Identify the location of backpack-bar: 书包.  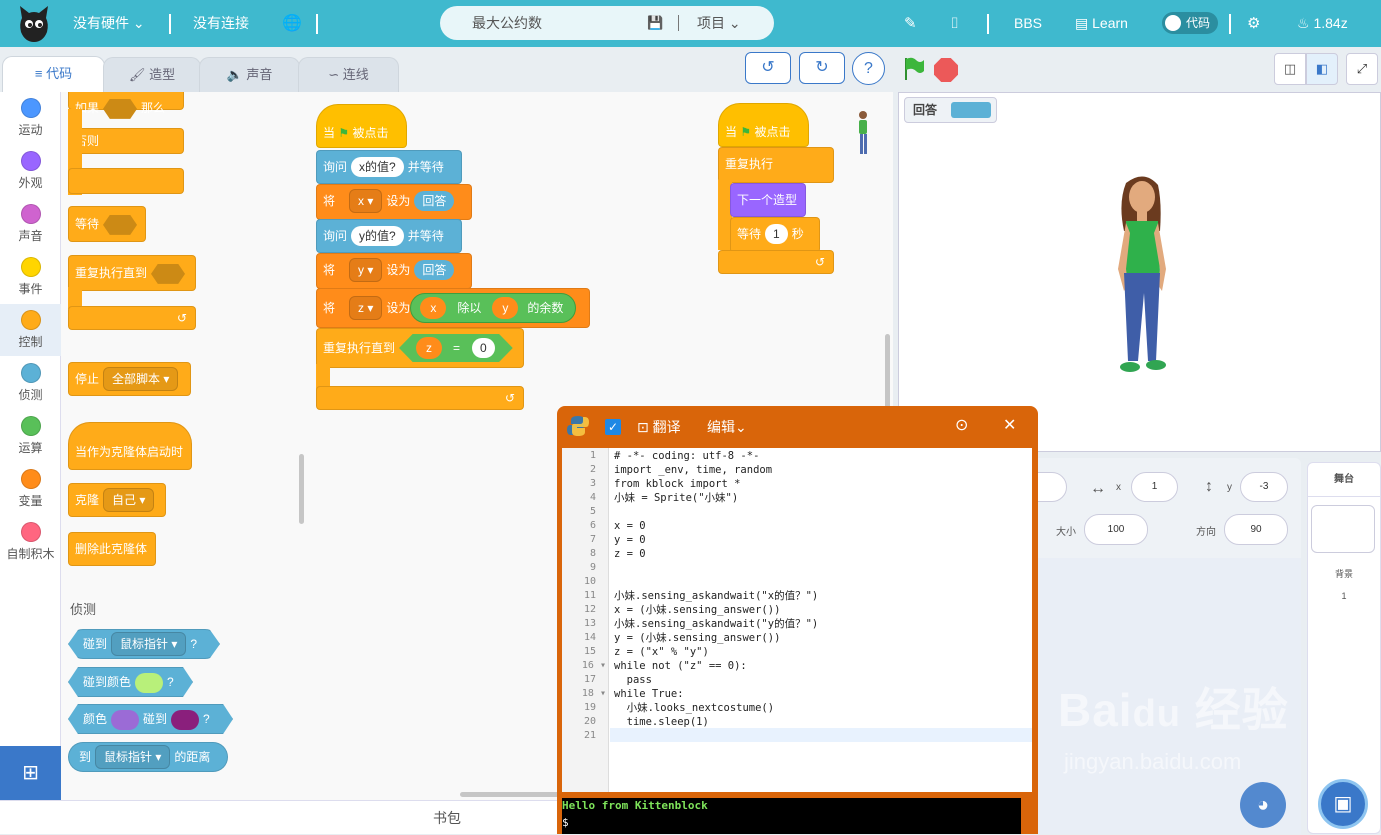
(279, 817).